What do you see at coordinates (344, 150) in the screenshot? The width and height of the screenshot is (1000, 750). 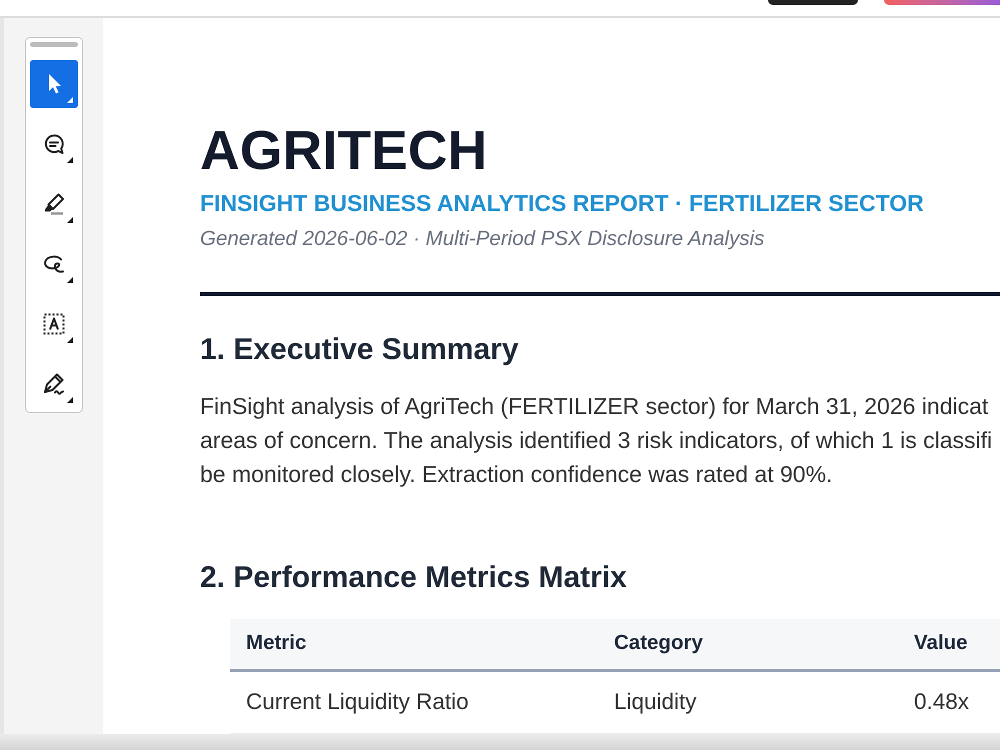 I see `report-title: AGRITECH` at bounding box center [344, 150].